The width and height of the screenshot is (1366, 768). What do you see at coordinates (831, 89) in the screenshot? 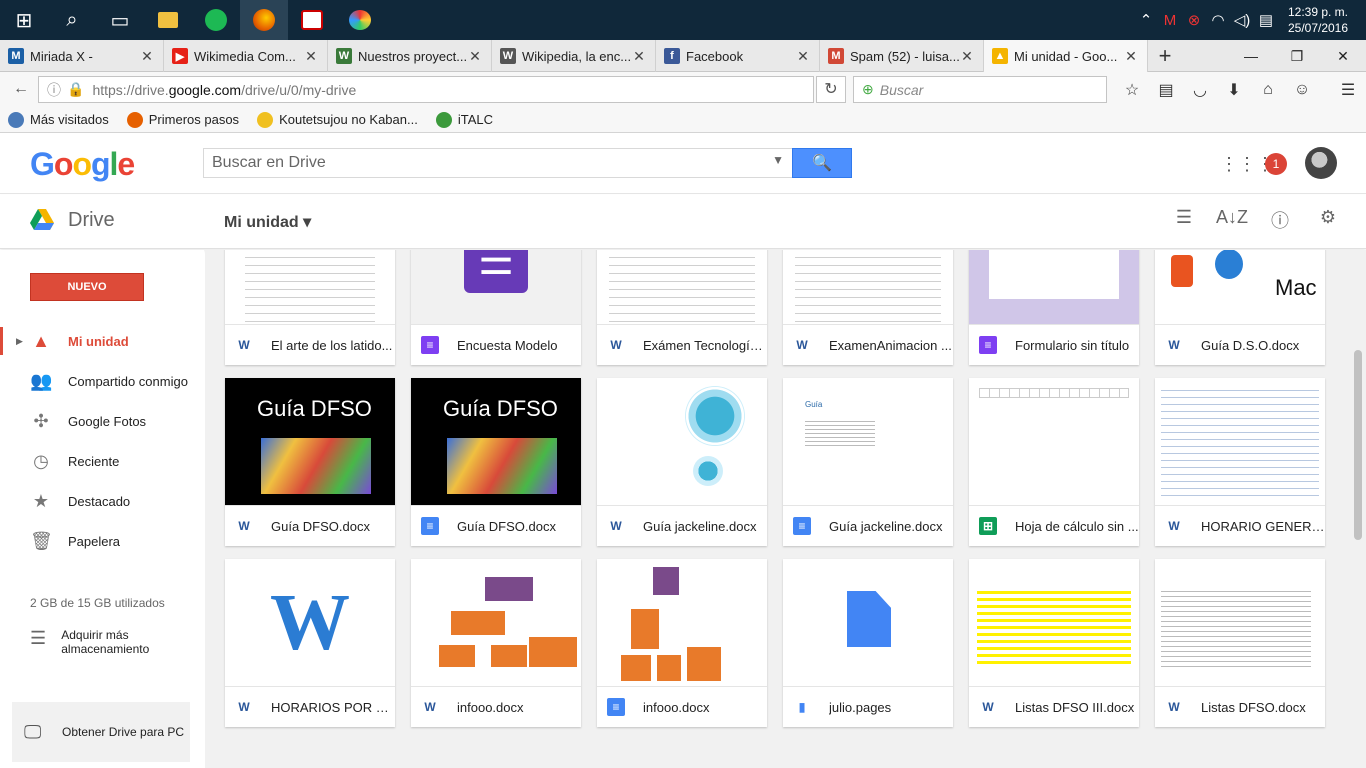
I see `reload-icon: ↻` at bounding box center [831, 89].